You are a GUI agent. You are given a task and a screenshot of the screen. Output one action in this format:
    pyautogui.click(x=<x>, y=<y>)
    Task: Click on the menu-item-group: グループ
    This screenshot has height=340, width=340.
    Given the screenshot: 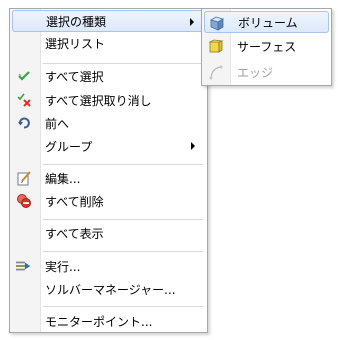 What is the action you would take?
    pyautogui.click(x=108, y=146)
    